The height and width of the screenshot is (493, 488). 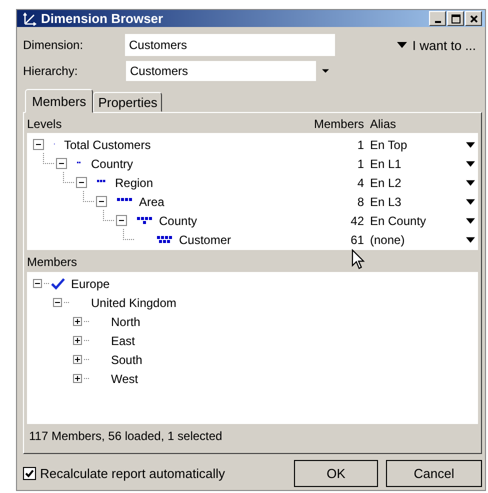 I want to click on section-heading: Members, so click(x=52, y=262).